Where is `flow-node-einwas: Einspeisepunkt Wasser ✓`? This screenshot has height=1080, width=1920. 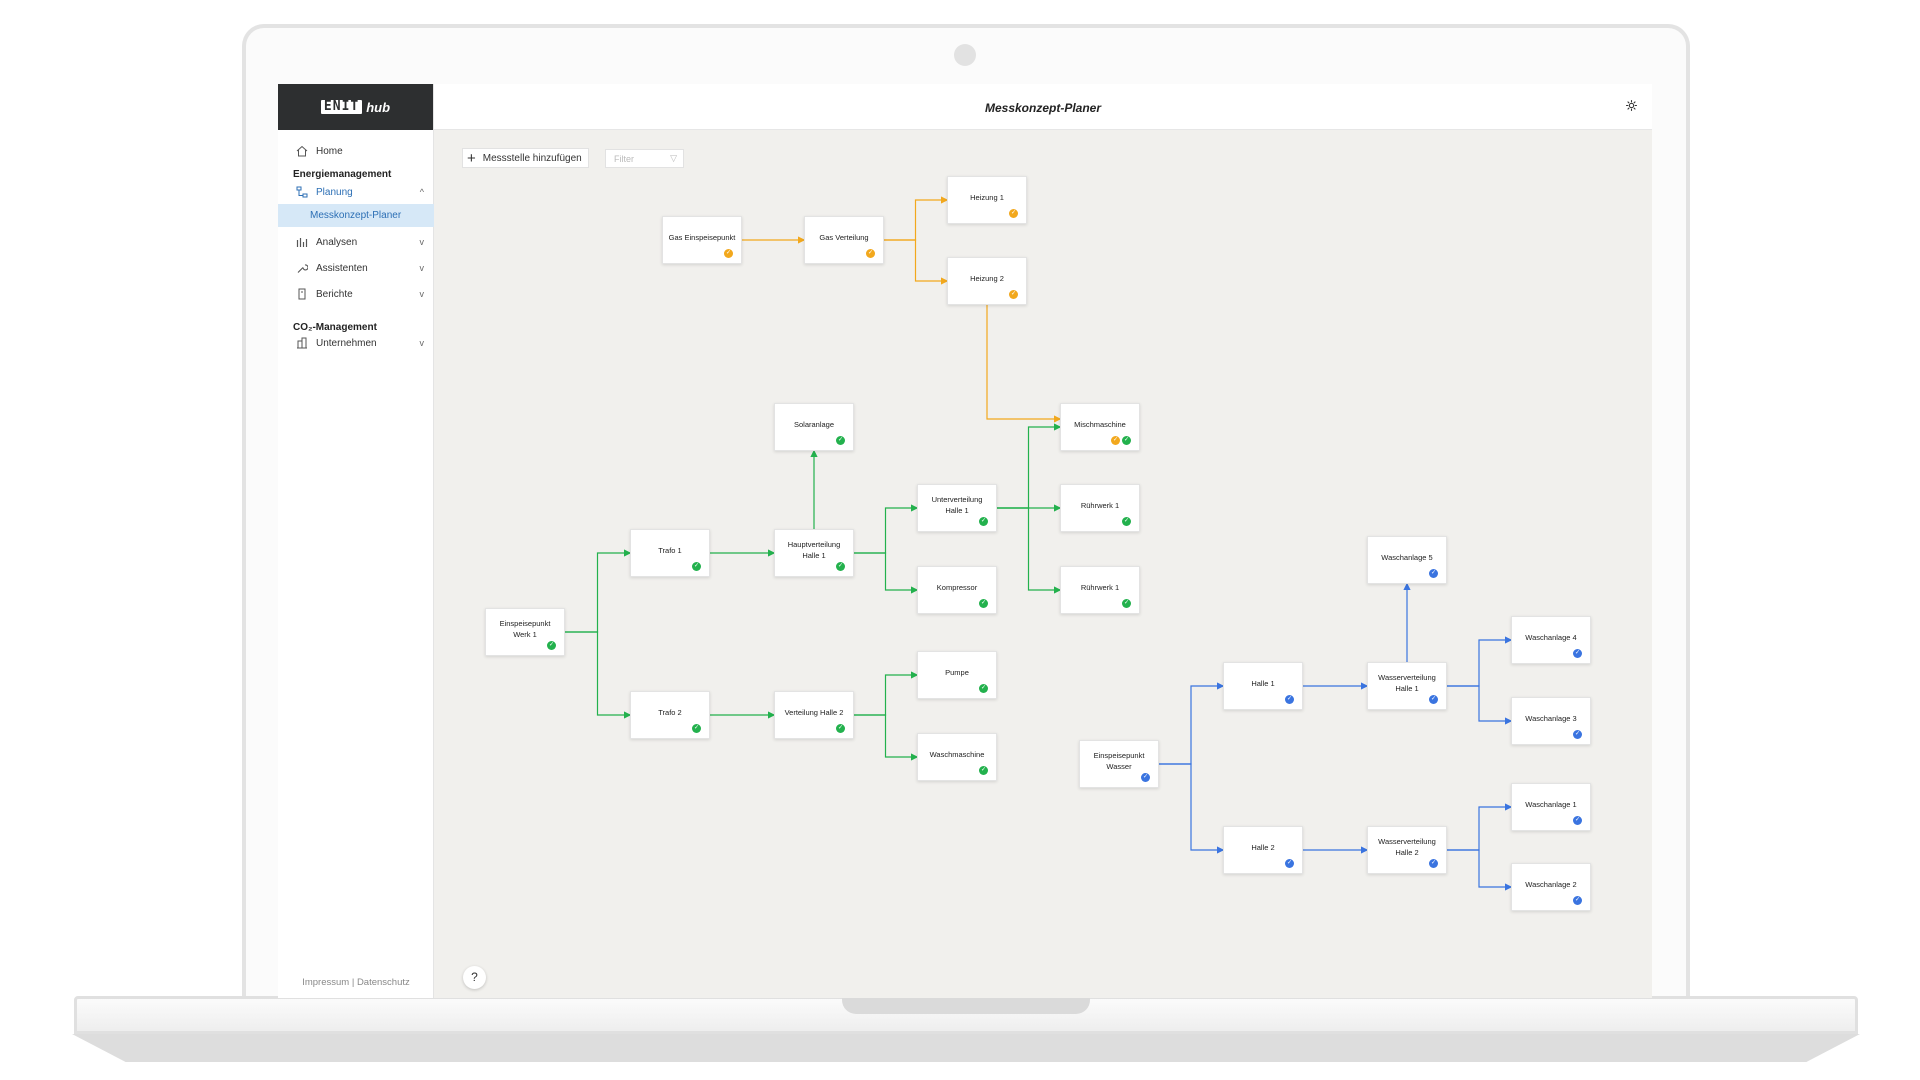
flow-node-einwas: Einspeisepunkt Wasser ✓ is located at coordinates (1119, 764).